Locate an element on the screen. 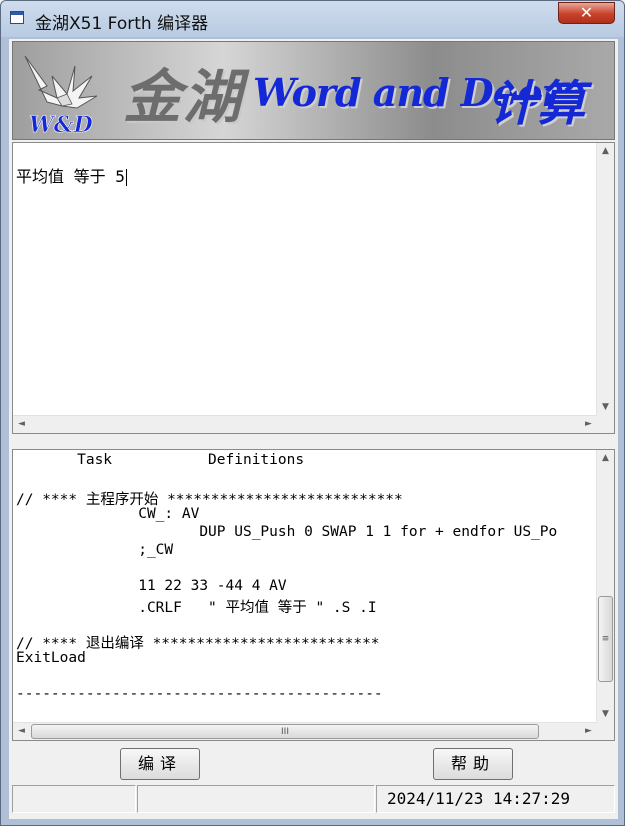 This screenshot has width=625, height=826. grip-icon: III is located at coordinates (285, 731).